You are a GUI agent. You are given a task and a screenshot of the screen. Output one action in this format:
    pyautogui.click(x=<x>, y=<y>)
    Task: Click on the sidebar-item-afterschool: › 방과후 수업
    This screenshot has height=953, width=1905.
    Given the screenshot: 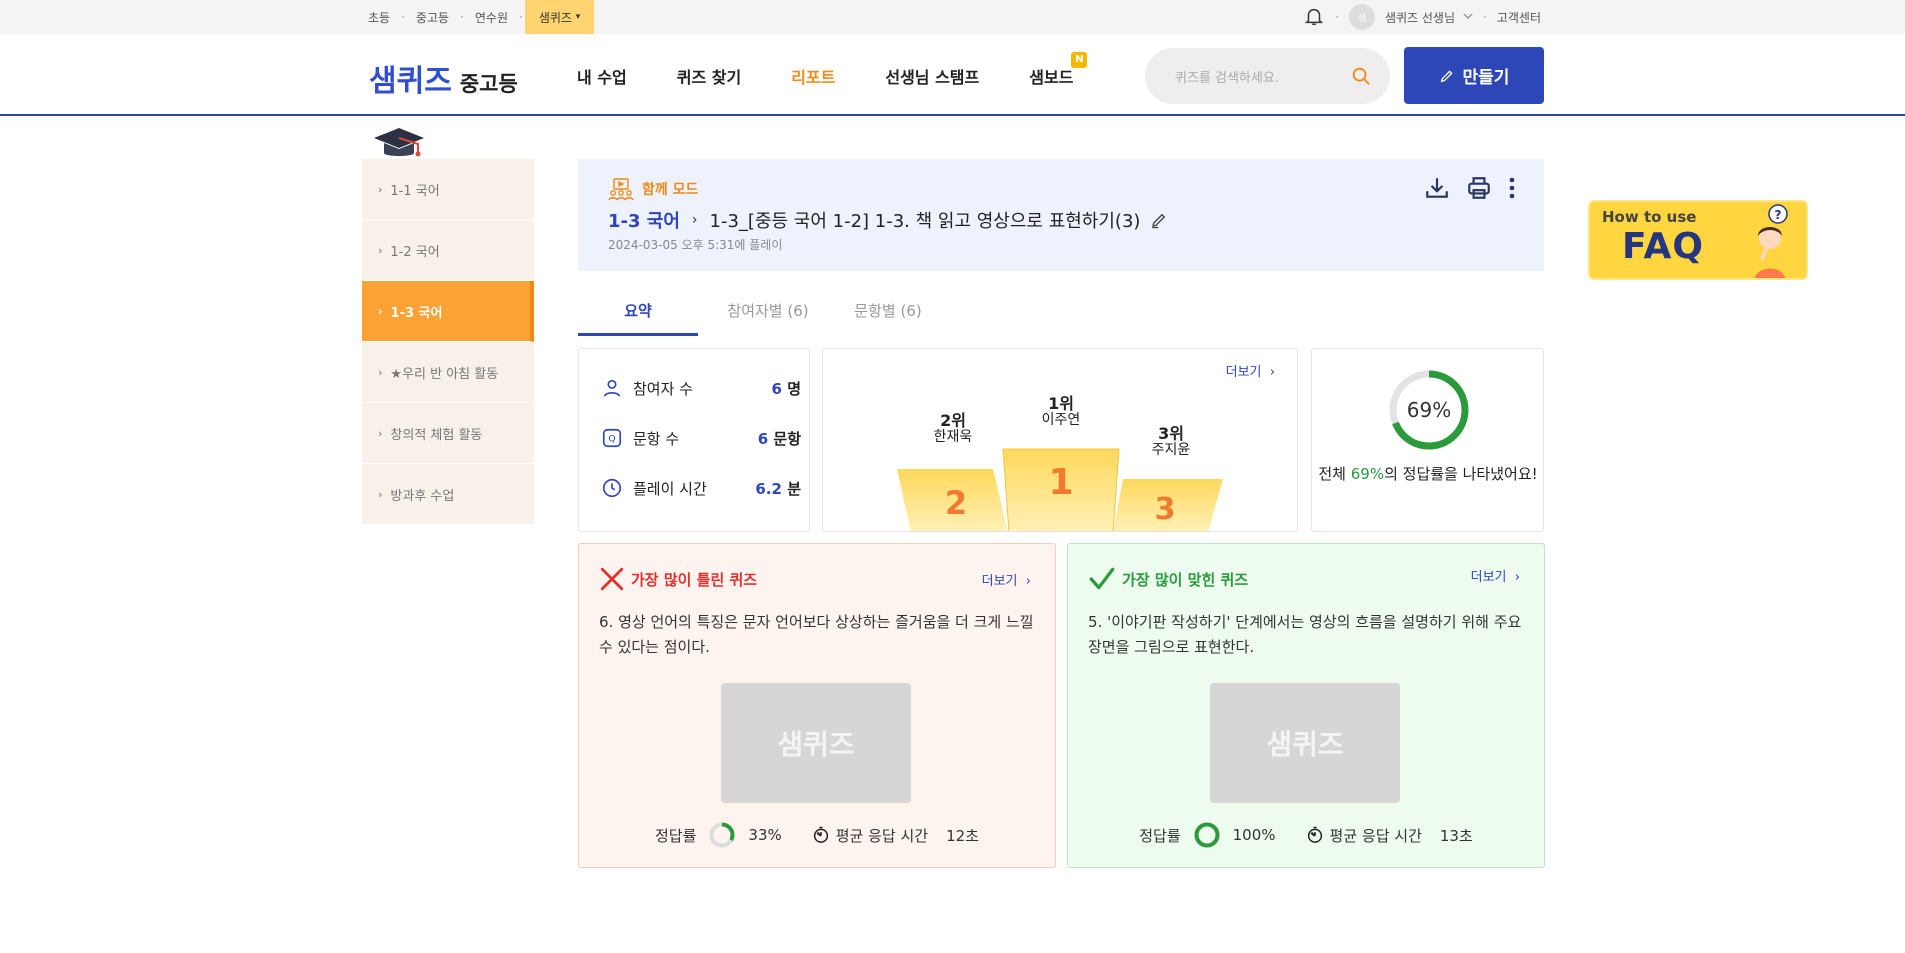 What is the action you would take?
    pyautogui.click(x=448, y=494)
    